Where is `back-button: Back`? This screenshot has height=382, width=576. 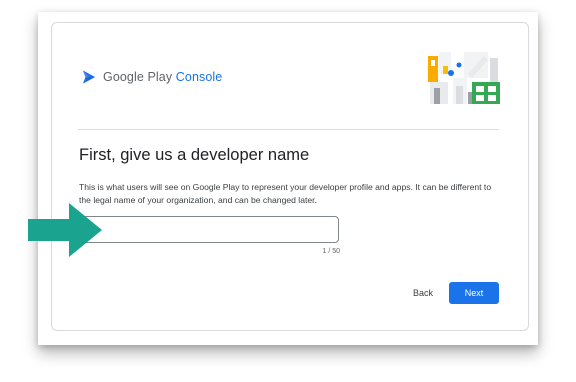 back-button: Back is located at coordinates (423, 293).